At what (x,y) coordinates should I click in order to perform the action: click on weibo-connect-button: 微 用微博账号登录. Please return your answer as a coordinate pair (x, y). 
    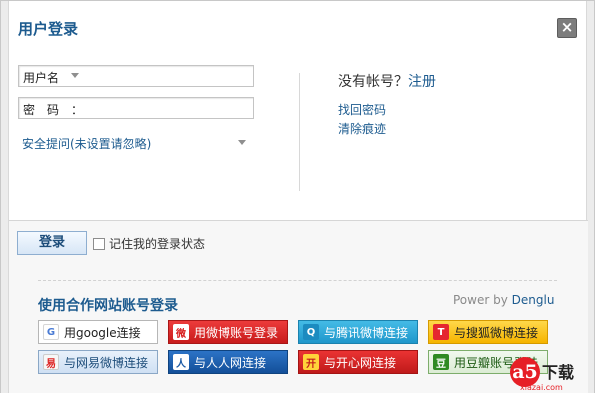
    Looking at the image, I should click on (228, 332).